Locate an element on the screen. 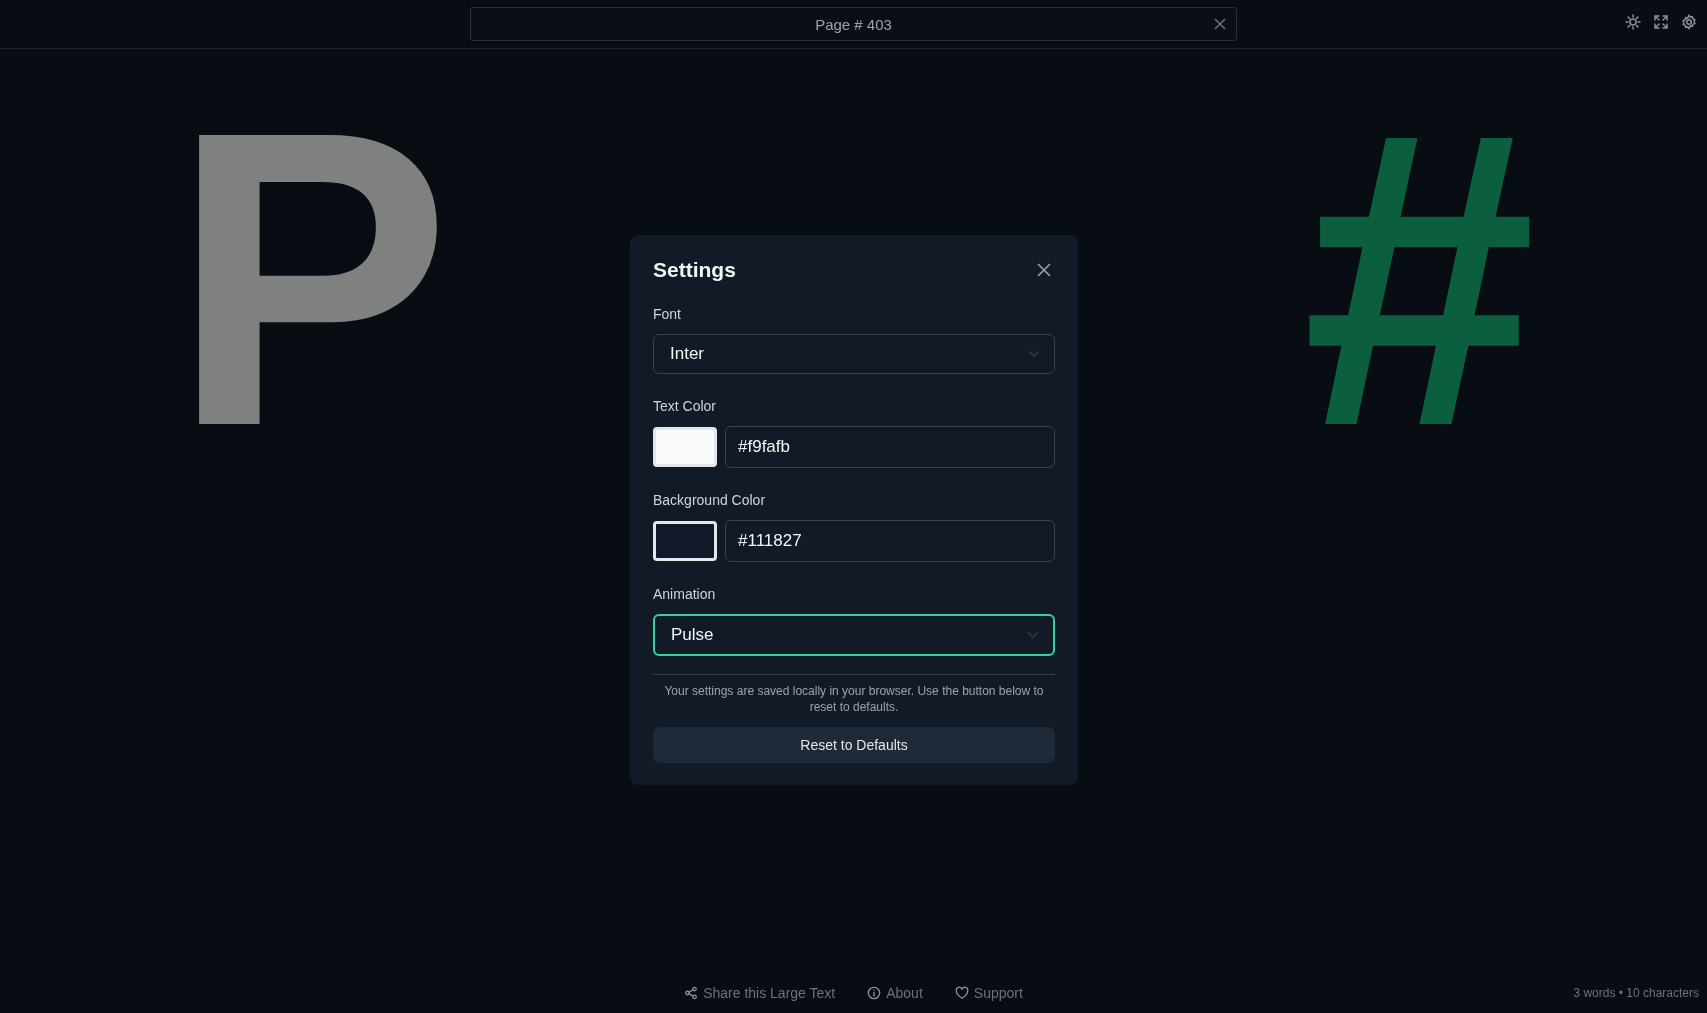 The height and width of the screenshot is (1013, 1707). footer-link: About is located at coordinates (895, 993).